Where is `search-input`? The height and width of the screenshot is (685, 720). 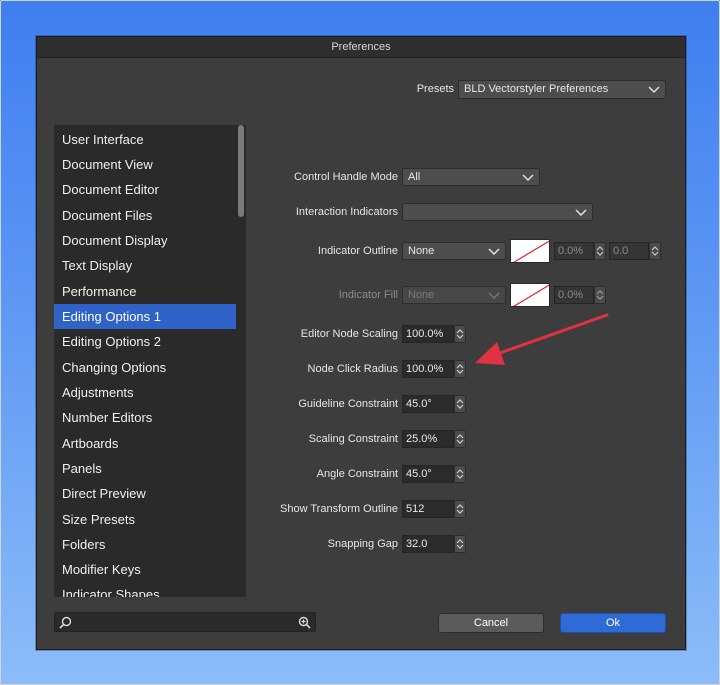
search-input is located at coordinates (185, 622).